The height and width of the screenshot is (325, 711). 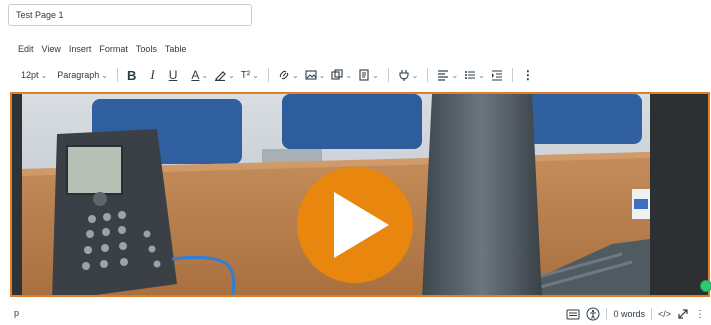 I want to click on bold-button: B, so click(x=131, y=75).